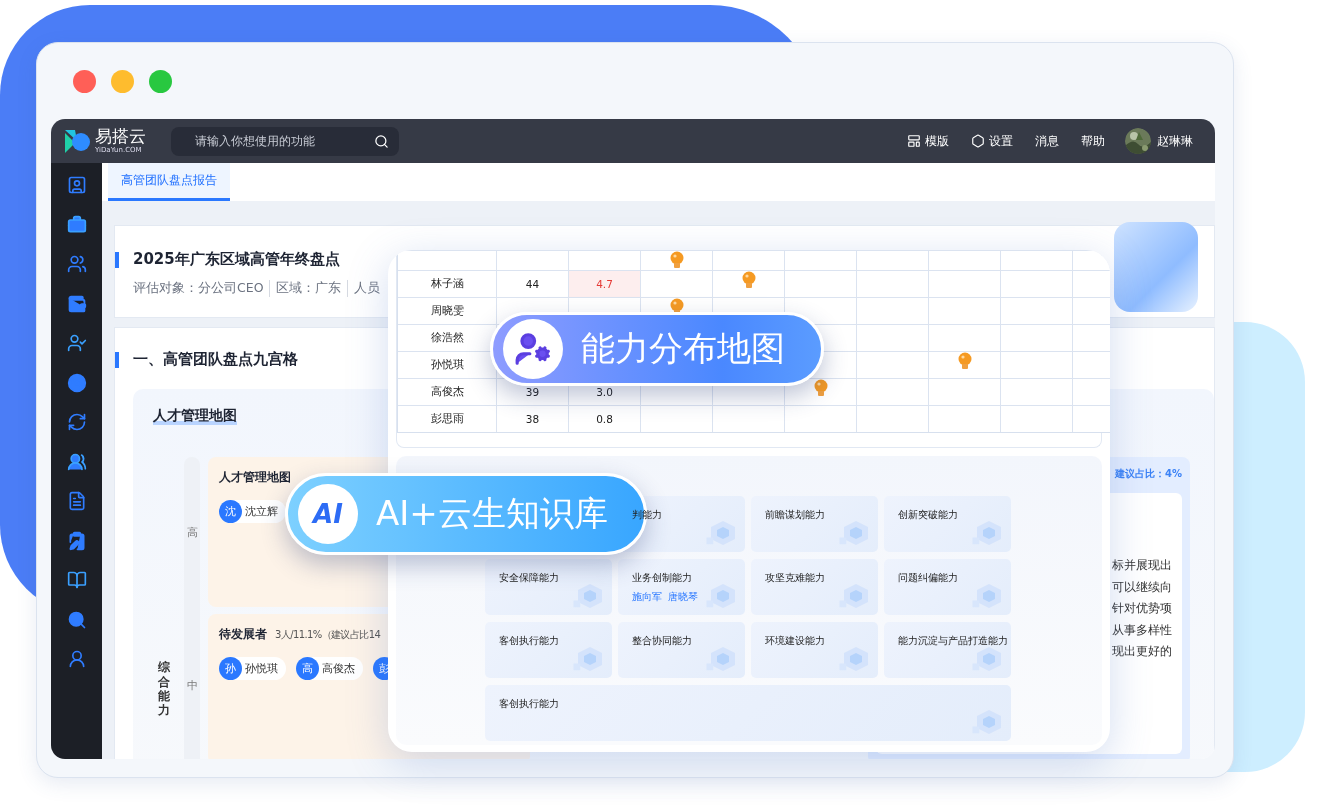 Image resolution: width=1320 pixels, height=810 pixels. What do you see at coordinates (163, 689) in the screenshot?
I see `axis-label: 综合能力` at bounding box center [163, 689].